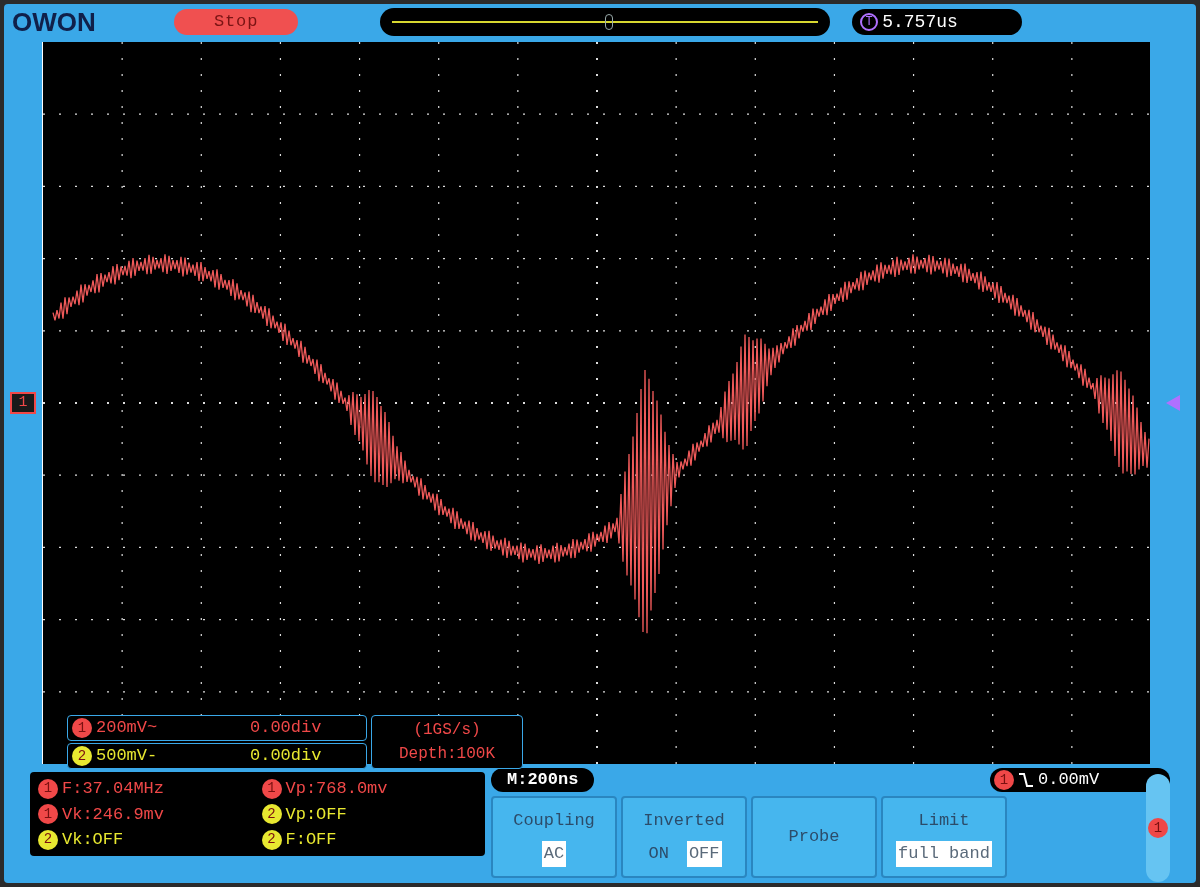 This screenshot has width=1200, height=887. I want to click on menu-title: Inverted, so click(684, 820).